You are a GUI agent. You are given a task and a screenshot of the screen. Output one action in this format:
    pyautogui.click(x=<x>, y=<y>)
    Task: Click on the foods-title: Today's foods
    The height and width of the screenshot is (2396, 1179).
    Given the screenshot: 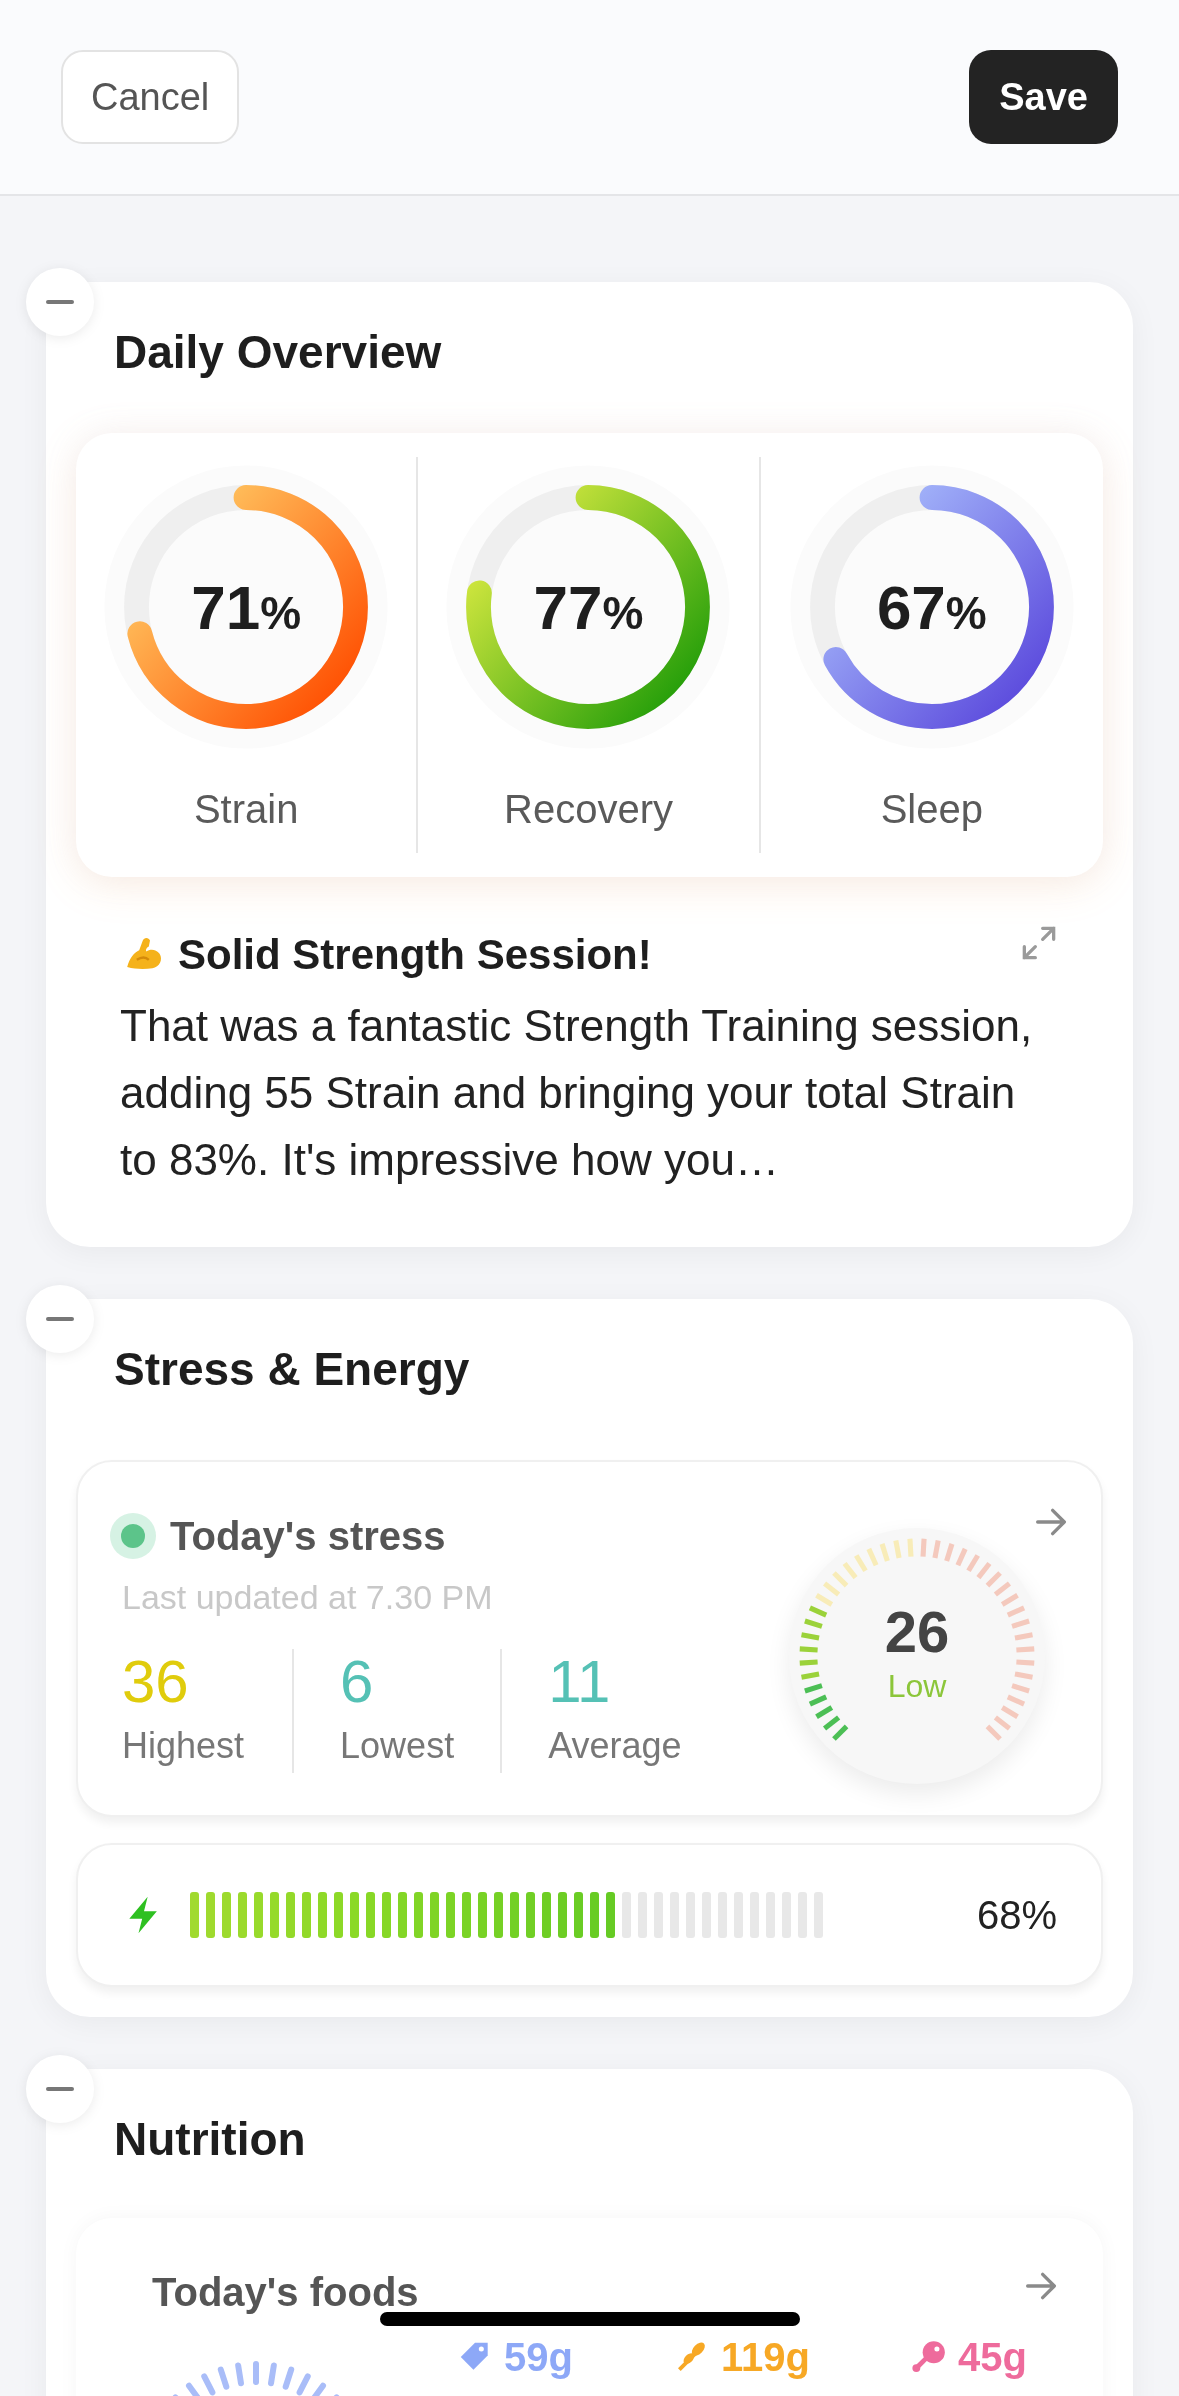 What is the action you would take?
    pyautogui.click(x=285, y=2292)
    